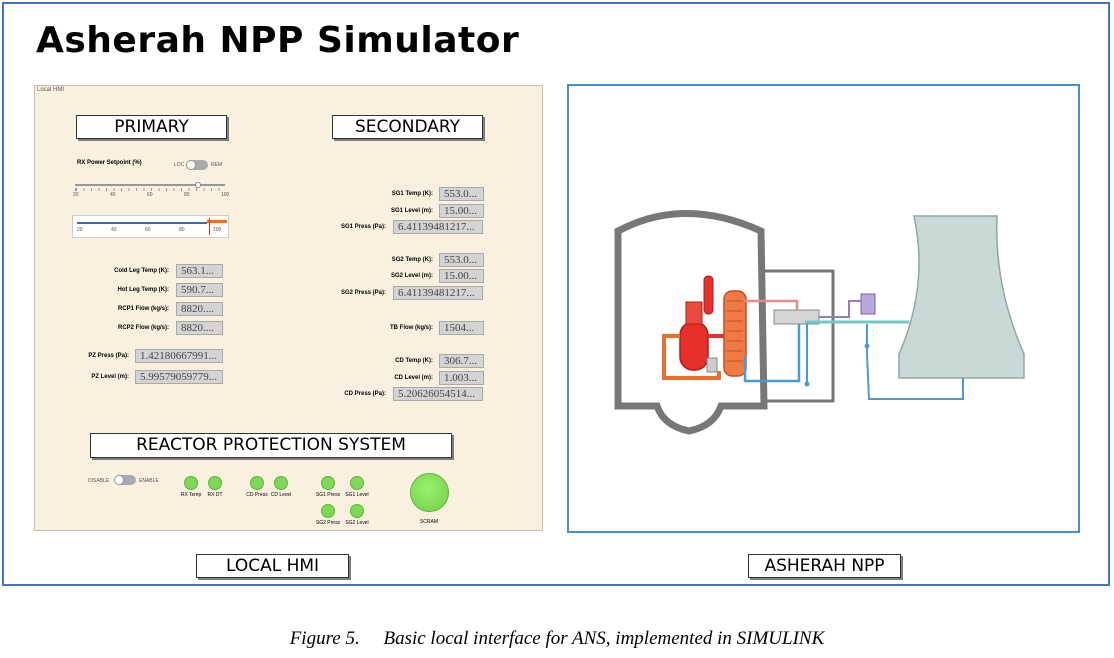 The image size is (1114, 658). What do you see at coordinates (114, 230) in the screenshot?
I see `gauge-tick-label: 40` at bounding box center [114, 230].